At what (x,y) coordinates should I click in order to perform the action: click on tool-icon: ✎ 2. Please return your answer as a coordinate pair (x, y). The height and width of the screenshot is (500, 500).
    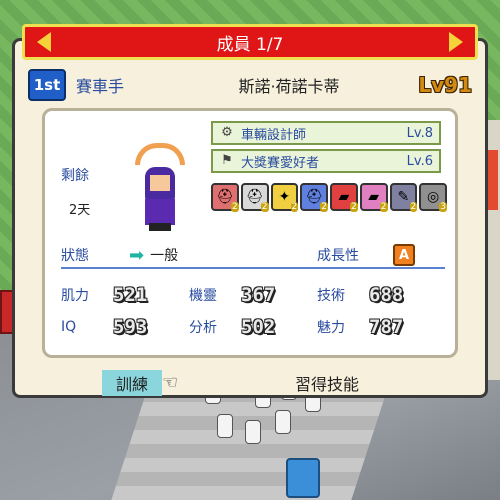
    Looking at the image, I should click on (403, 197).